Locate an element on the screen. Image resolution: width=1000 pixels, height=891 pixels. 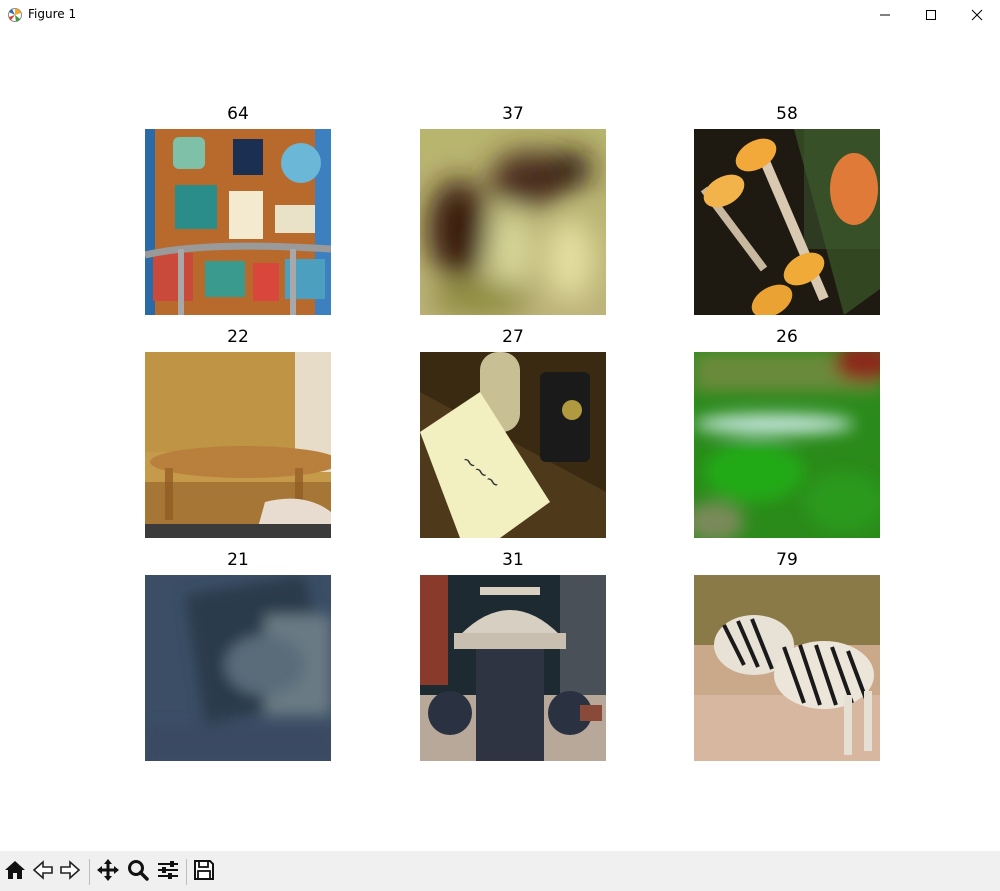
save-button is located at coordinates (204, 872).